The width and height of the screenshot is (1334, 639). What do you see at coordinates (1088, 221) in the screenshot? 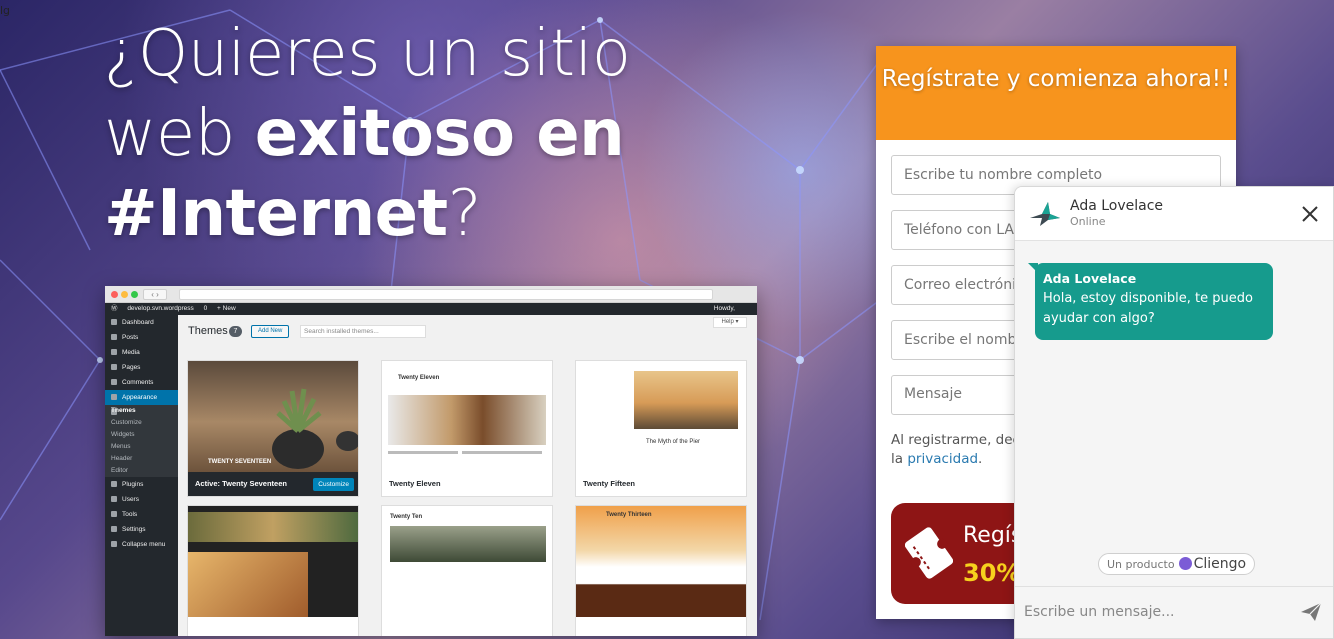
I see `agent-status: Online` at bounding box center [1088, 221].